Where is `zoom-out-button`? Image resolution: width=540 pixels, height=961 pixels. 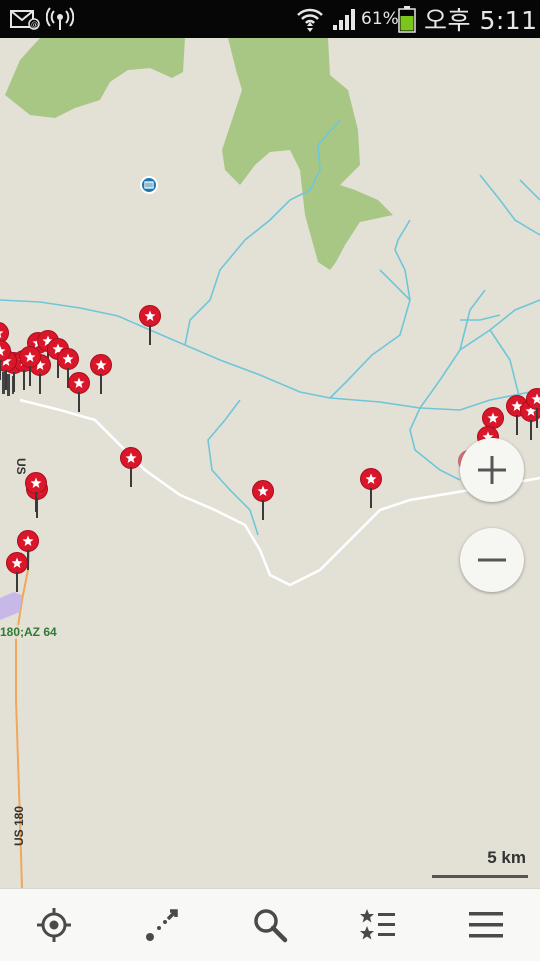
zoom-out-button is located at coordinates (492, 560).